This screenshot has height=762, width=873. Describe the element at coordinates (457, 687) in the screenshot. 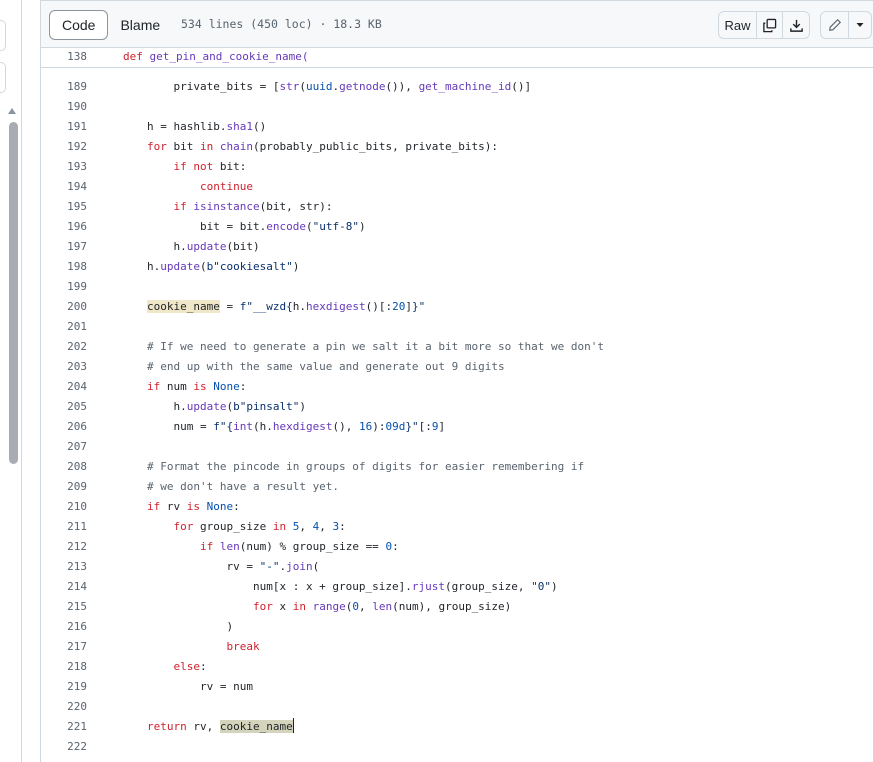

I see `code-line: 219 rv = num` at that location.